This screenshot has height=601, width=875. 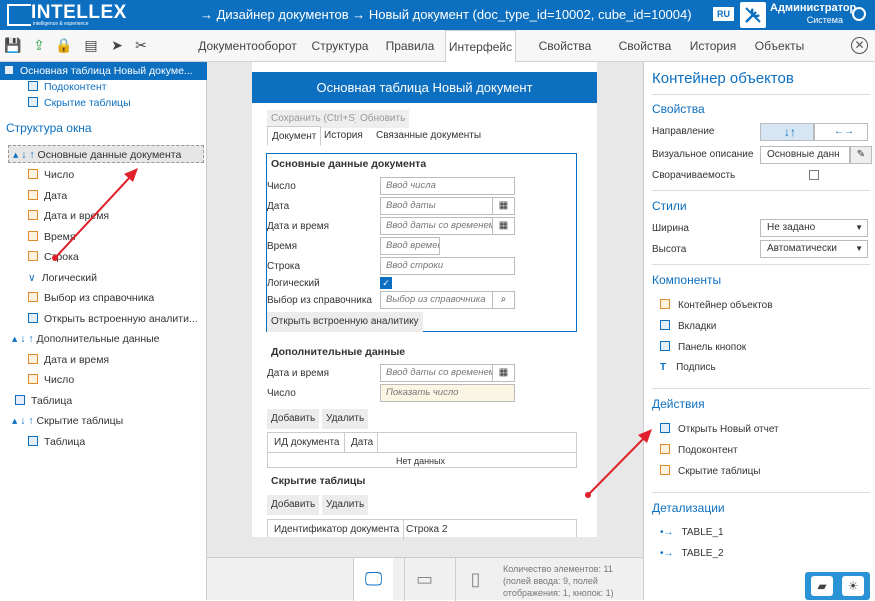 I want to click on tab-workflow: Документооборот, so click(x=247, y=46).